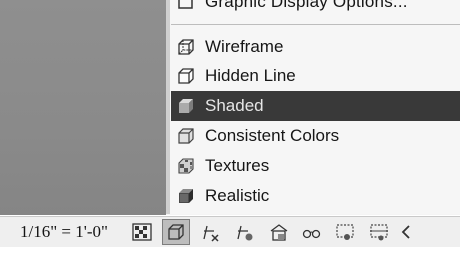  What do you see at coordinates (315, 76) in the screenshot?
I see `menu-item-hidden-line: Hidden Line` at bounding box center [315, 76].